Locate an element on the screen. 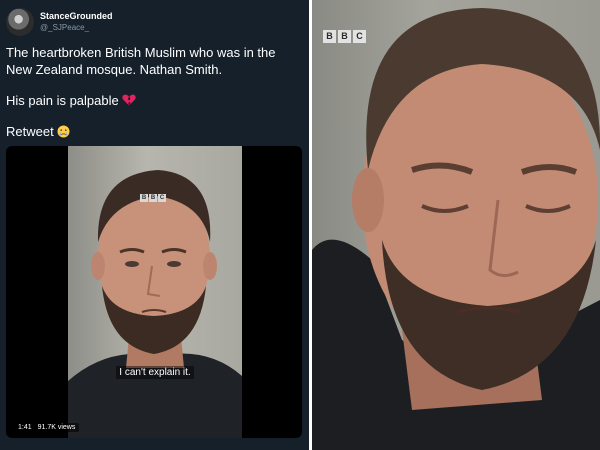  user-handle: @_SJPeace_ is located at coordinates (64, 27).